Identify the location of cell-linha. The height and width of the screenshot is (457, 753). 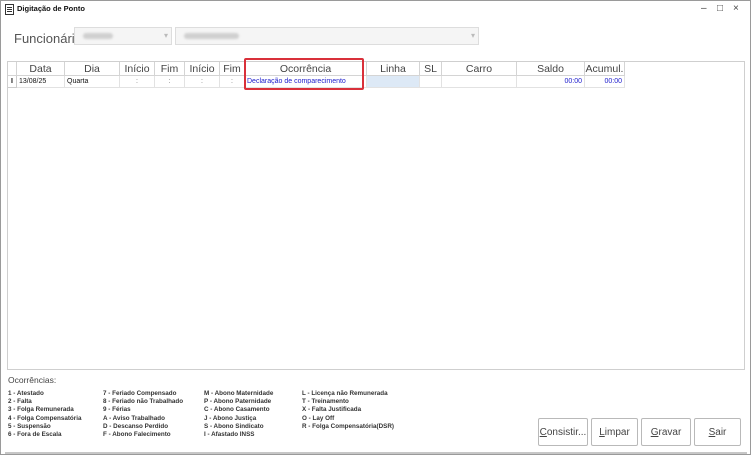
(393, 82).